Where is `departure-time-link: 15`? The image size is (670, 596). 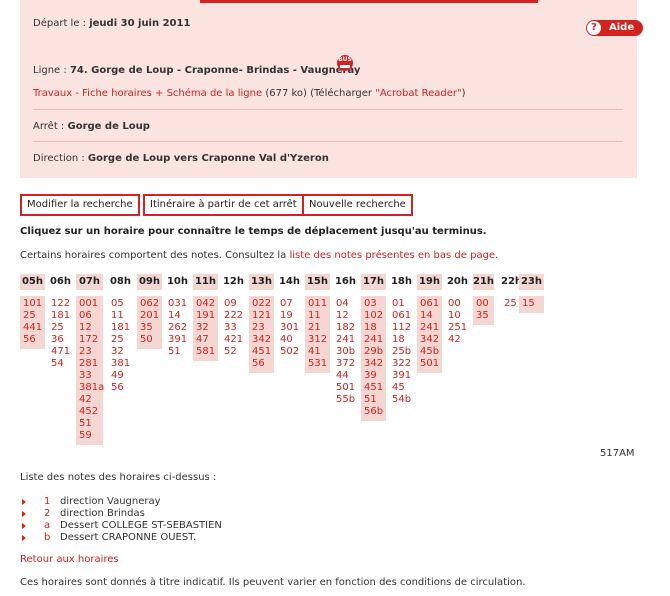
departure-time-link: 15 is located at coordinates (533, 304).